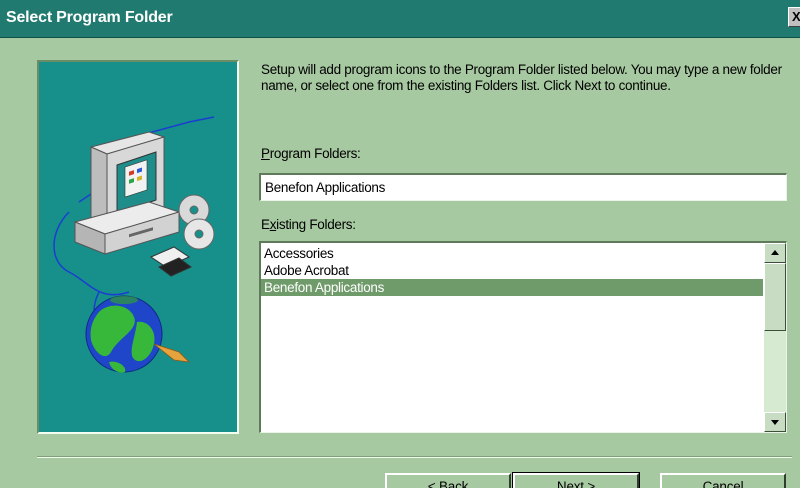  I want to click on list-item-adobe-acrobat: Adobe Acrobat, so click(512, 270).